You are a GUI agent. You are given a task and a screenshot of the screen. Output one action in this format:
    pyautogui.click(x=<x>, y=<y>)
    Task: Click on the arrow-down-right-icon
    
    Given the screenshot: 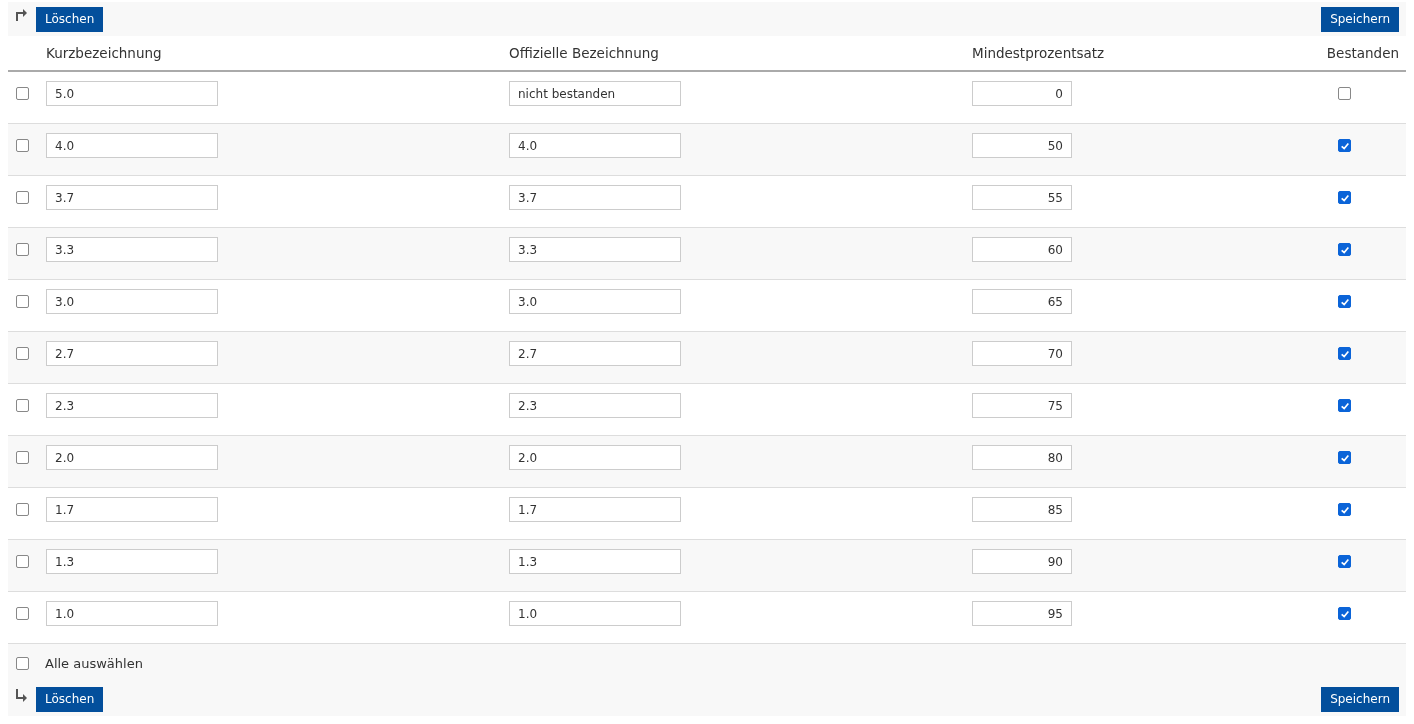 What is the action you would take?
    pyautogui.click(x=22, y=695)
    